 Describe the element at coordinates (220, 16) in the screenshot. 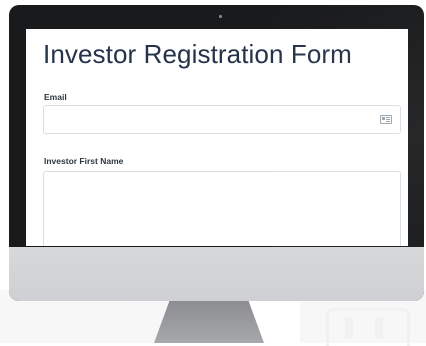

I see `webcam-icon` at that location.